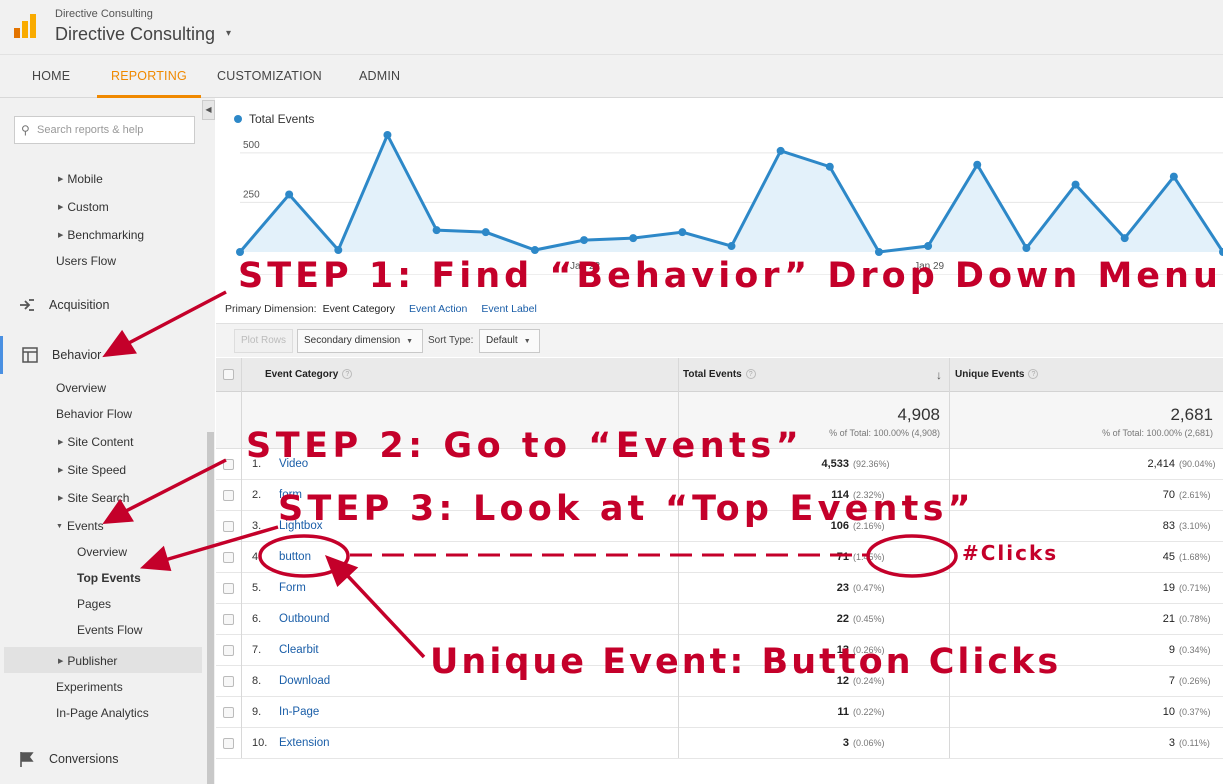  Describe the element at coordinates (81, 388) in the screenshot. I see `sidebar-item-overview: Overview` at that location.